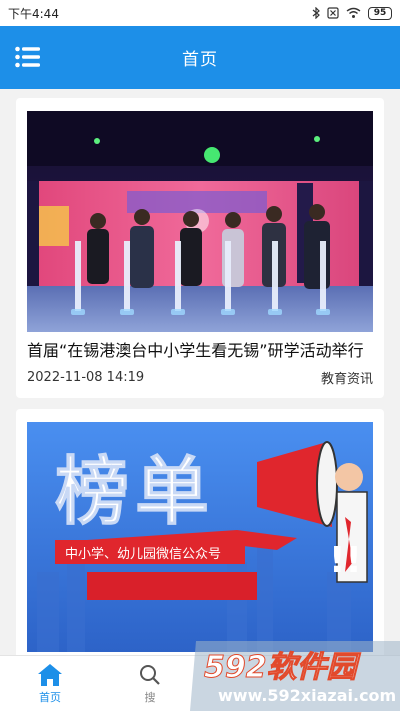 The height and width of the screenshot is (711, 400). I want to click on tab-search-label: 搜, so click(150, 697).